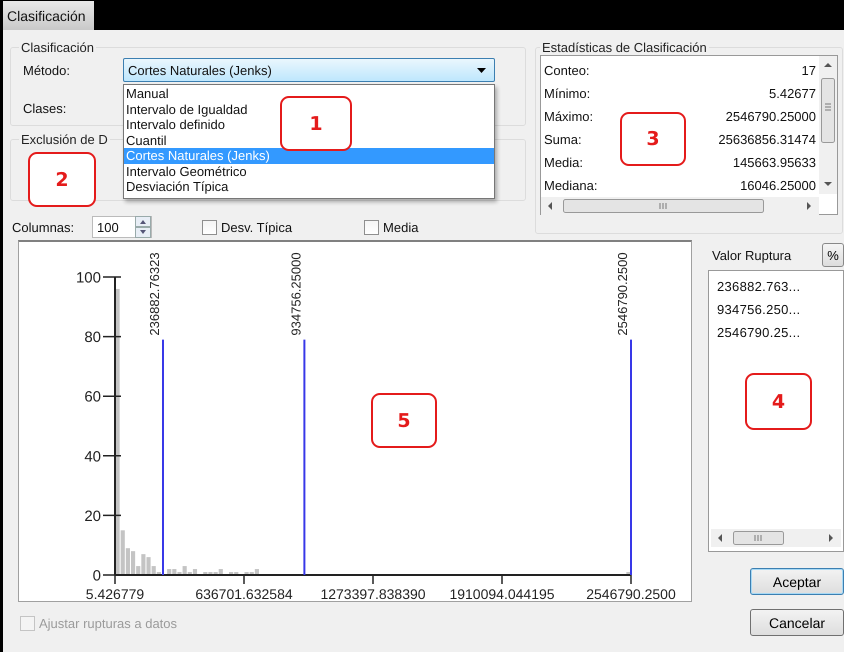 Image resolution: width=844 pixels, height=652 pixels. Describe the element at coordinates (177, 186) in the screenshot. I see `dropdown-option: Desviación Típica` at that location.